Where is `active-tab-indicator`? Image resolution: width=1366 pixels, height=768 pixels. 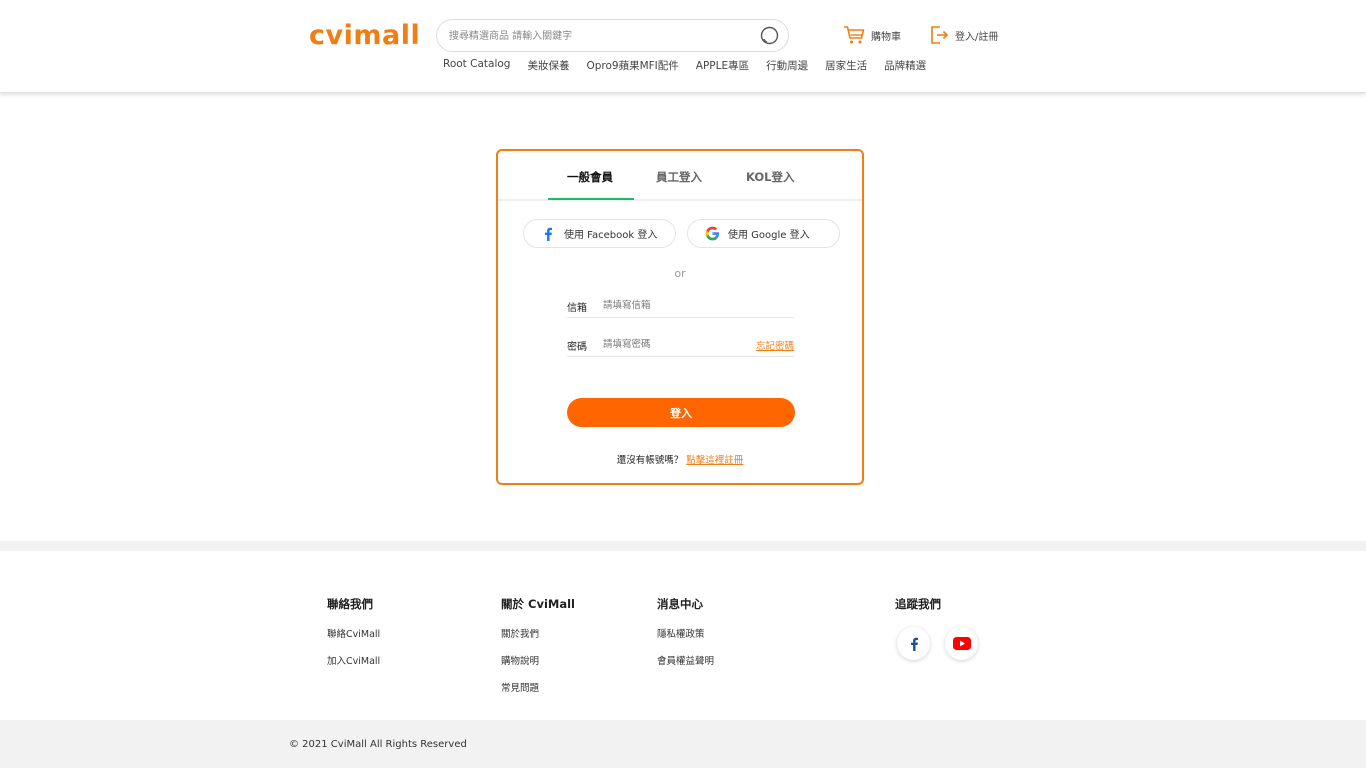 active-tab-indicator is located at coordinates (591, 199).